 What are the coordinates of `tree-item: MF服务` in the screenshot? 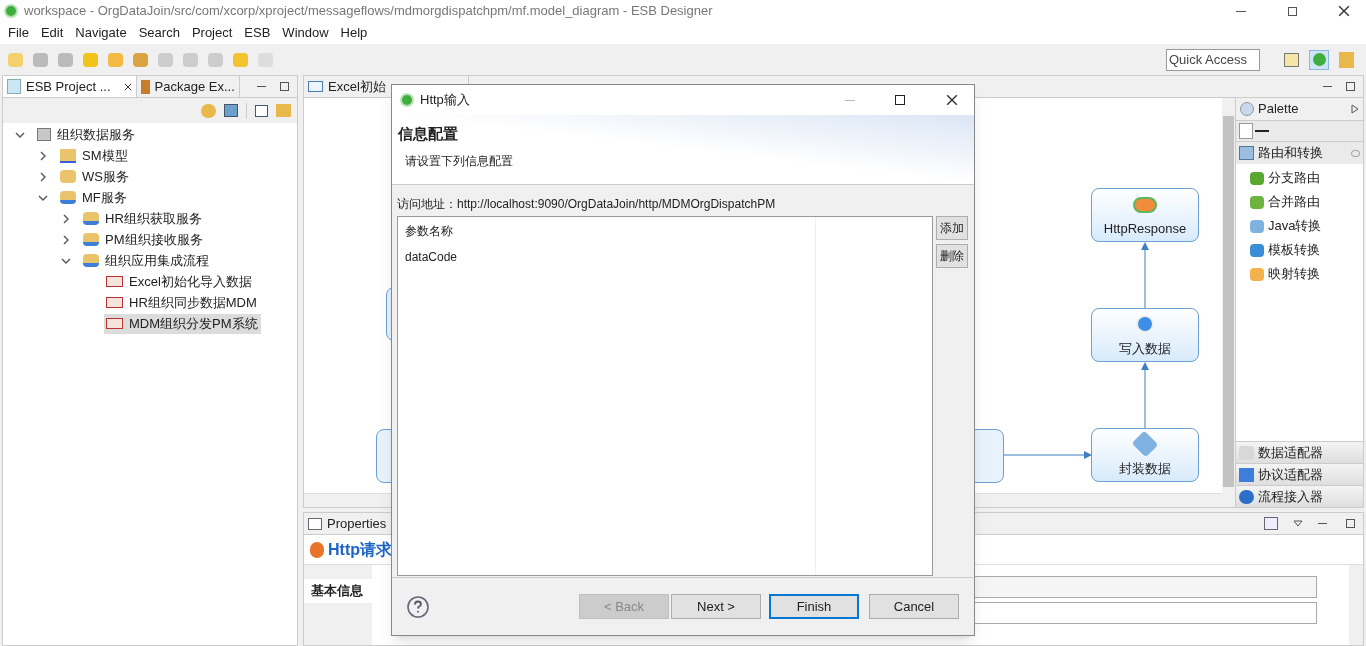 It's located at (104, 197).